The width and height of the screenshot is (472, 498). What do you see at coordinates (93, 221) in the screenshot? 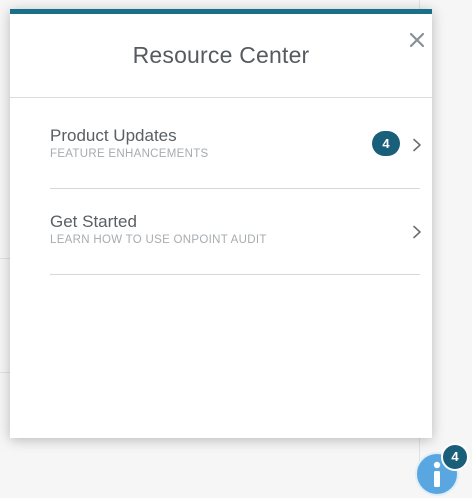
I see `item-title: Get Started` at bounding box center [93, 221].